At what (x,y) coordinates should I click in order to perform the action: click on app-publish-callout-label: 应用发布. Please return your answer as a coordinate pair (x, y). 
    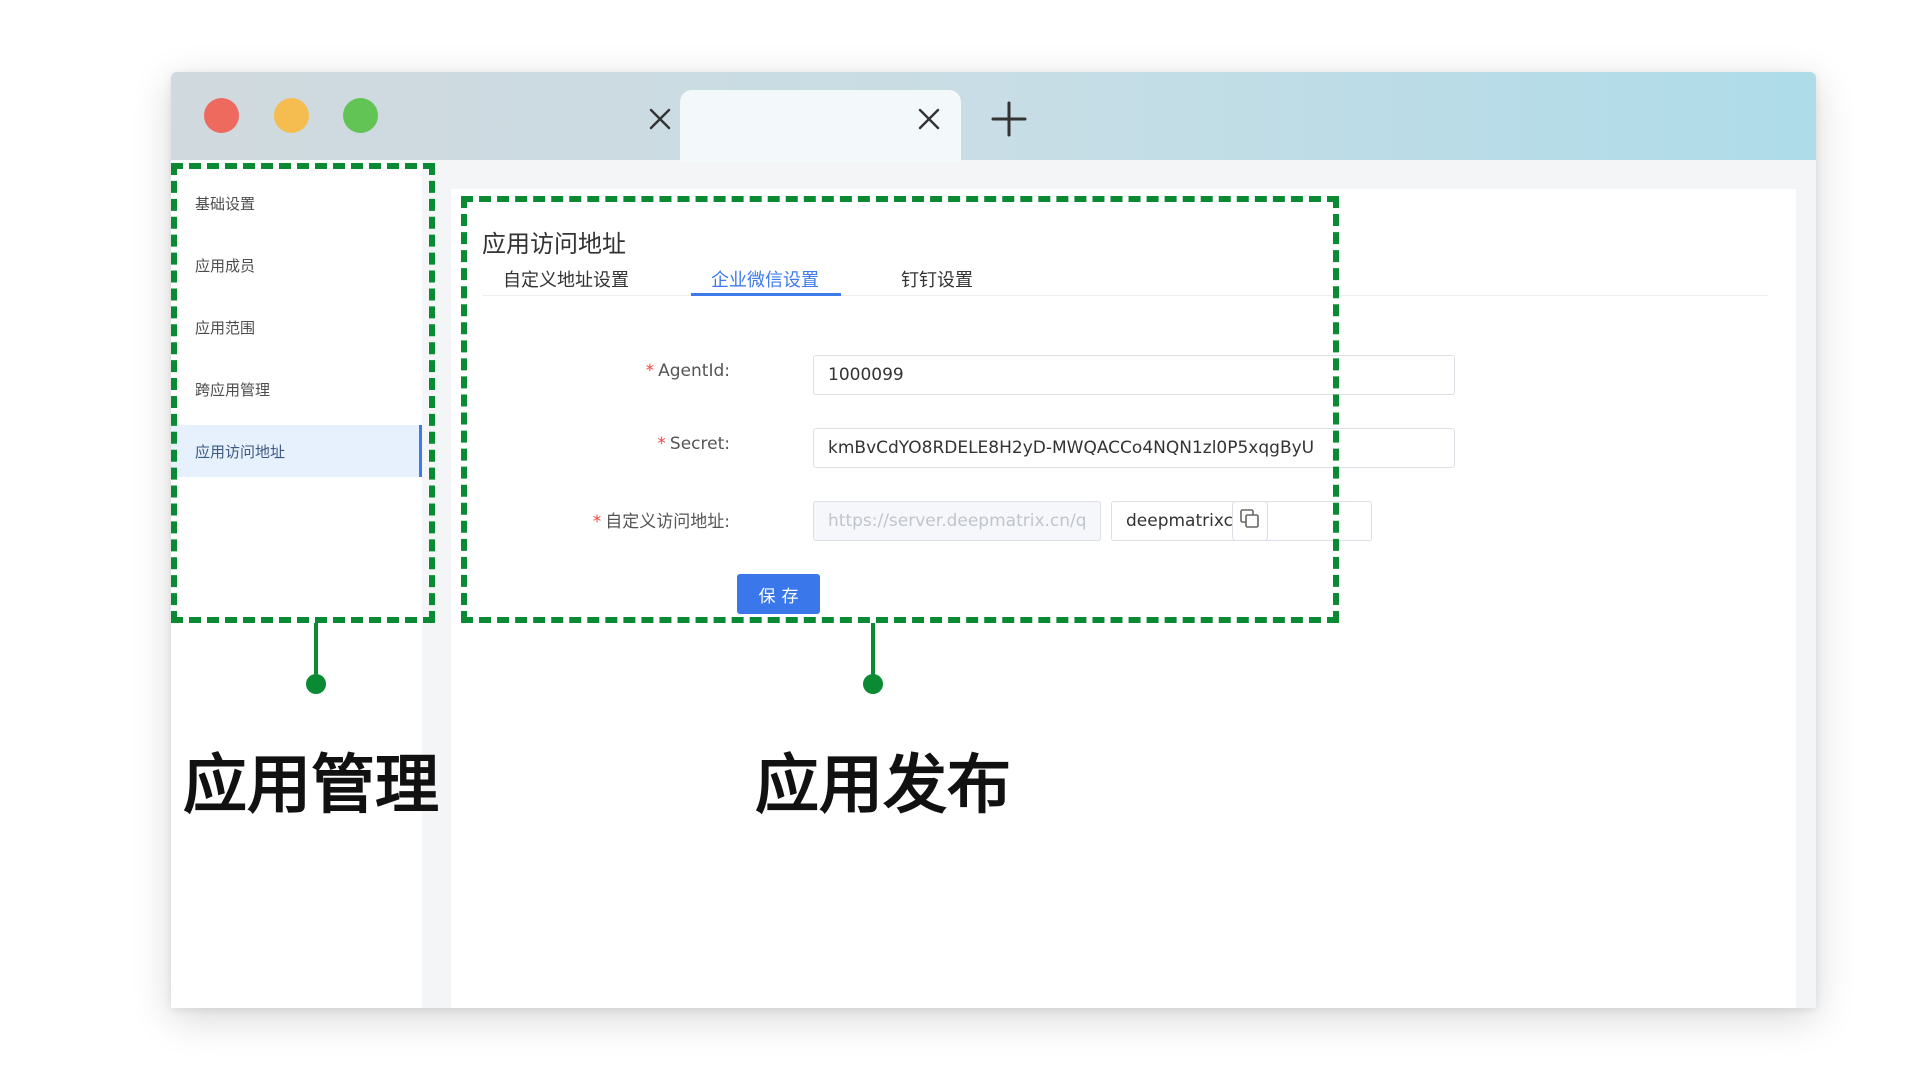
    Looking at the image, I should click on (883, 786).